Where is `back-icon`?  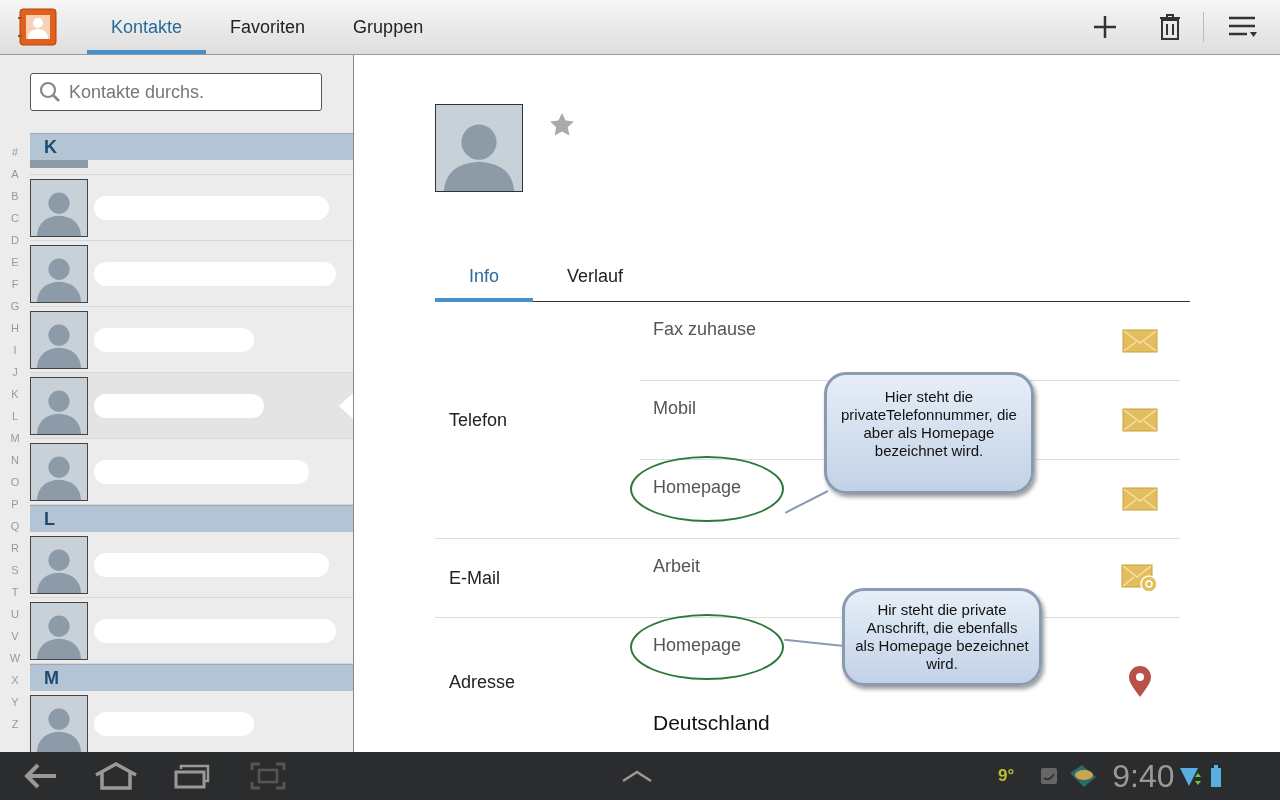
back-icon is located at coordinates (41, 776).